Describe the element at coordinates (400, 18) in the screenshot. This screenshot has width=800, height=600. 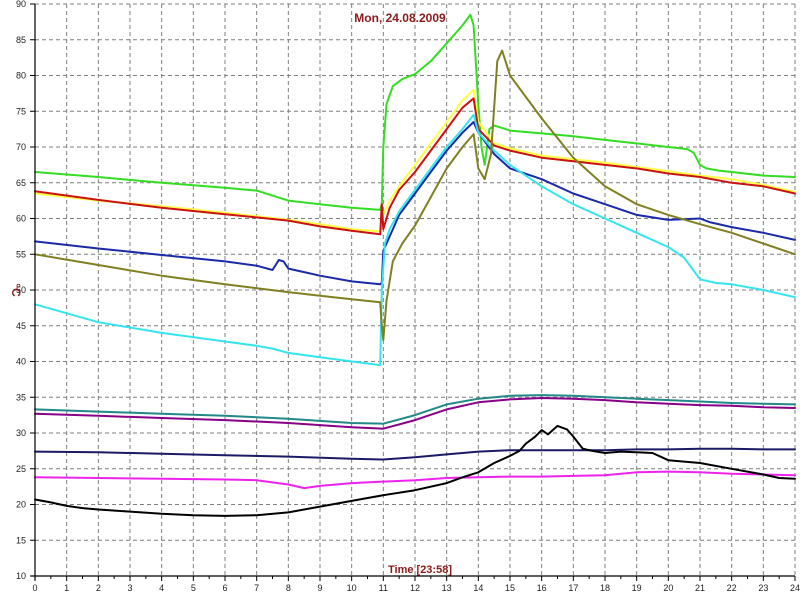
I see `chart-title: Mon, 24.08.2009` at that location.